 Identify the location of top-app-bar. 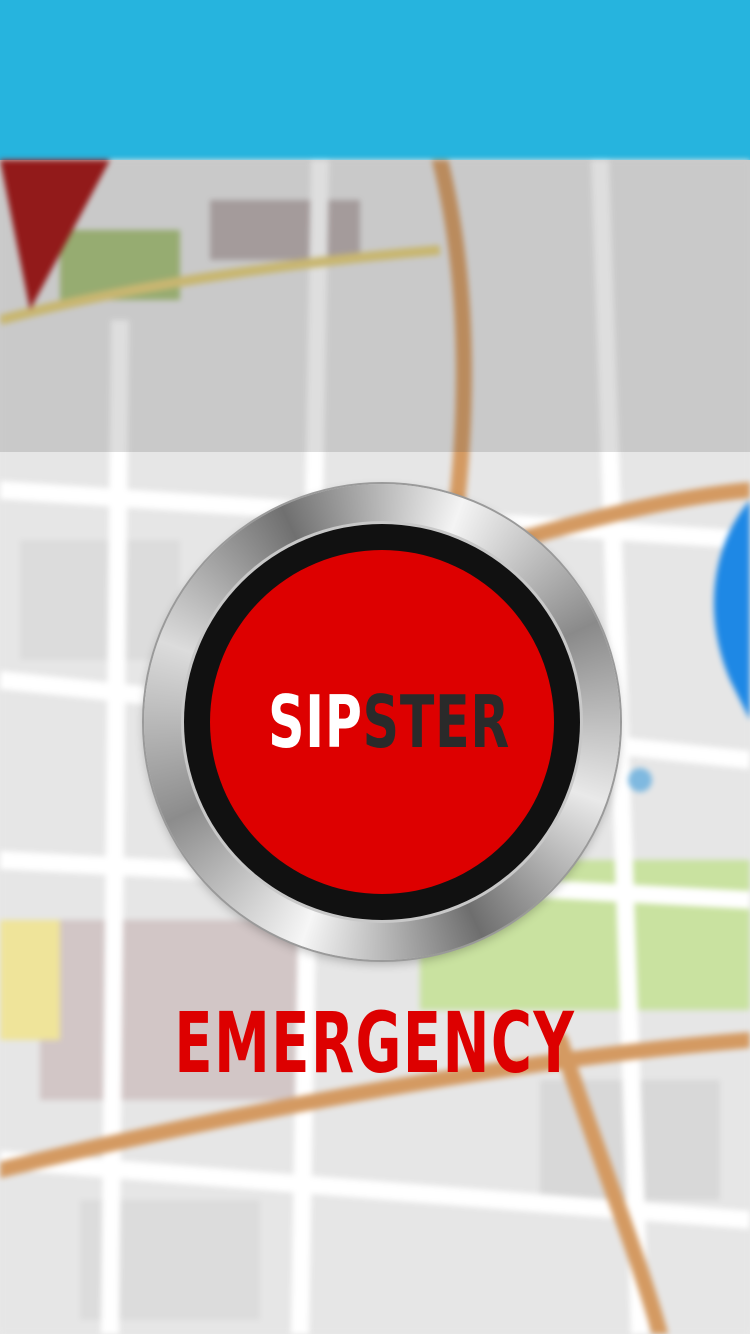
(375, 80).